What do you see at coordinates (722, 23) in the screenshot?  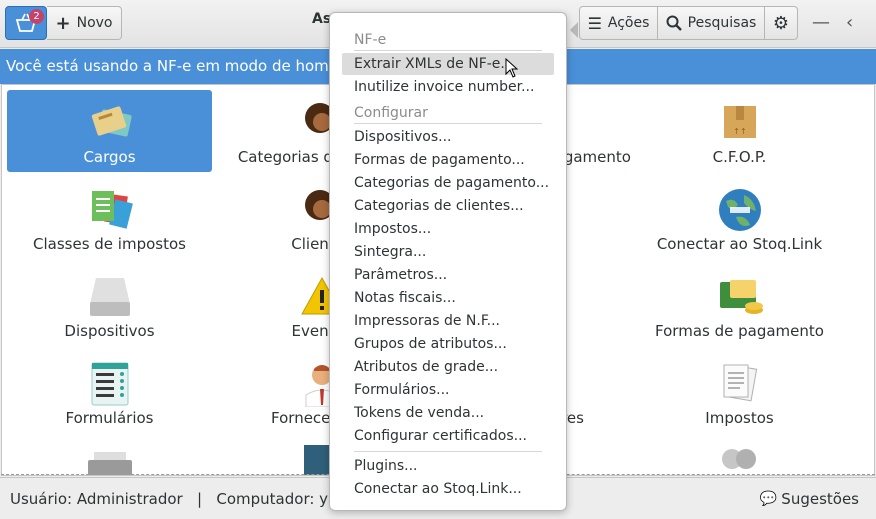 I see `search-button-label: Pesquisas` at bounding box center [722, 23].